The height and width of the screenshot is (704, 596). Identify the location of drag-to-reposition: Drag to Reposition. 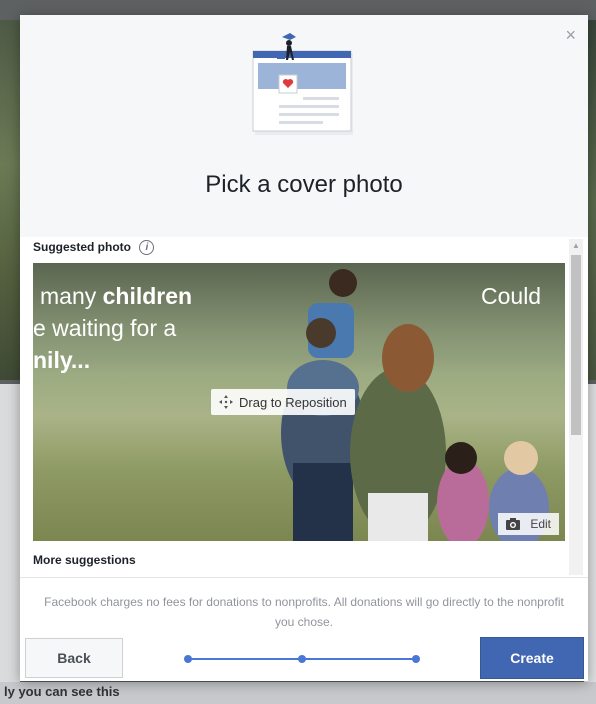
(283, 402).